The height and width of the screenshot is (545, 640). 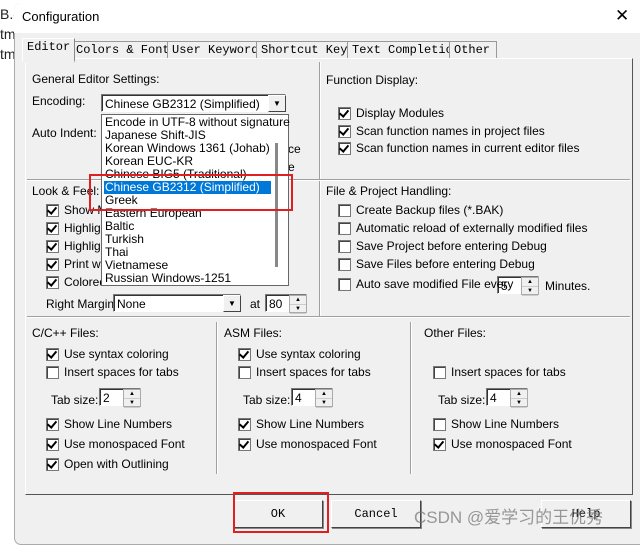 I want to click on close-icon: ✕, so click(x=622, y=16).